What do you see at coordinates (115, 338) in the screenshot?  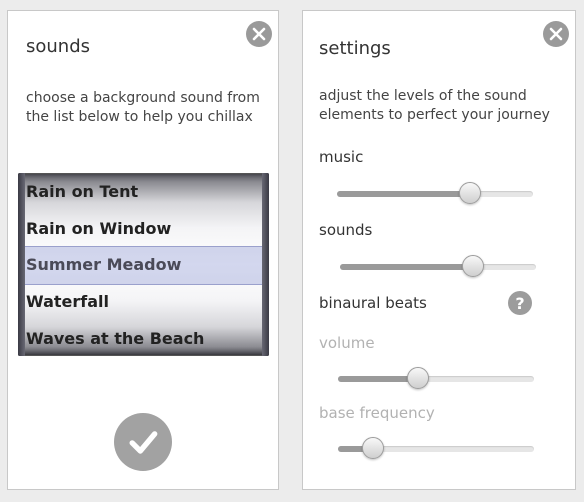 I see `picker-item-waves-at-the-beach: Waves at the Beach` at bounding box center [115, 338].